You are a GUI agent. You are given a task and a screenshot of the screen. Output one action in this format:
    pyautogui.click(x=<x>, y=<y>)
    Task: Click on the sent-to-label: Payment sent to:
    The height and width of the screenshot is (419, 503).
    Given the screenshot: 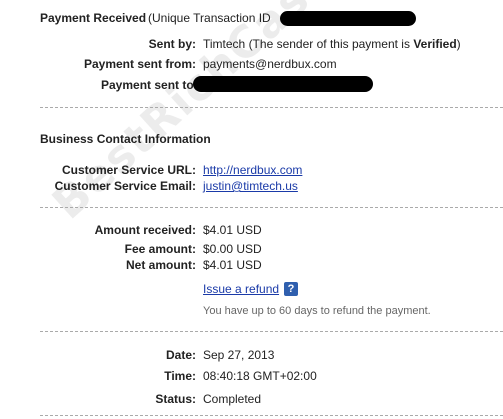 What is the action you would take?
    pyautogui.click(x=149, y=85)
    